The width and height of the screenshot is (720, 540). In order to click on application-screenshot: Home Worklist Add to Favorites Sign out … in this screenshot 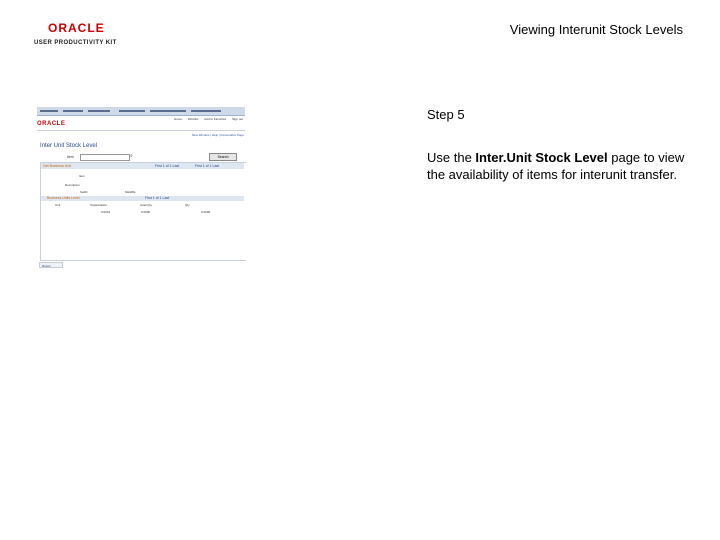, I will do `click(140, 188)`.